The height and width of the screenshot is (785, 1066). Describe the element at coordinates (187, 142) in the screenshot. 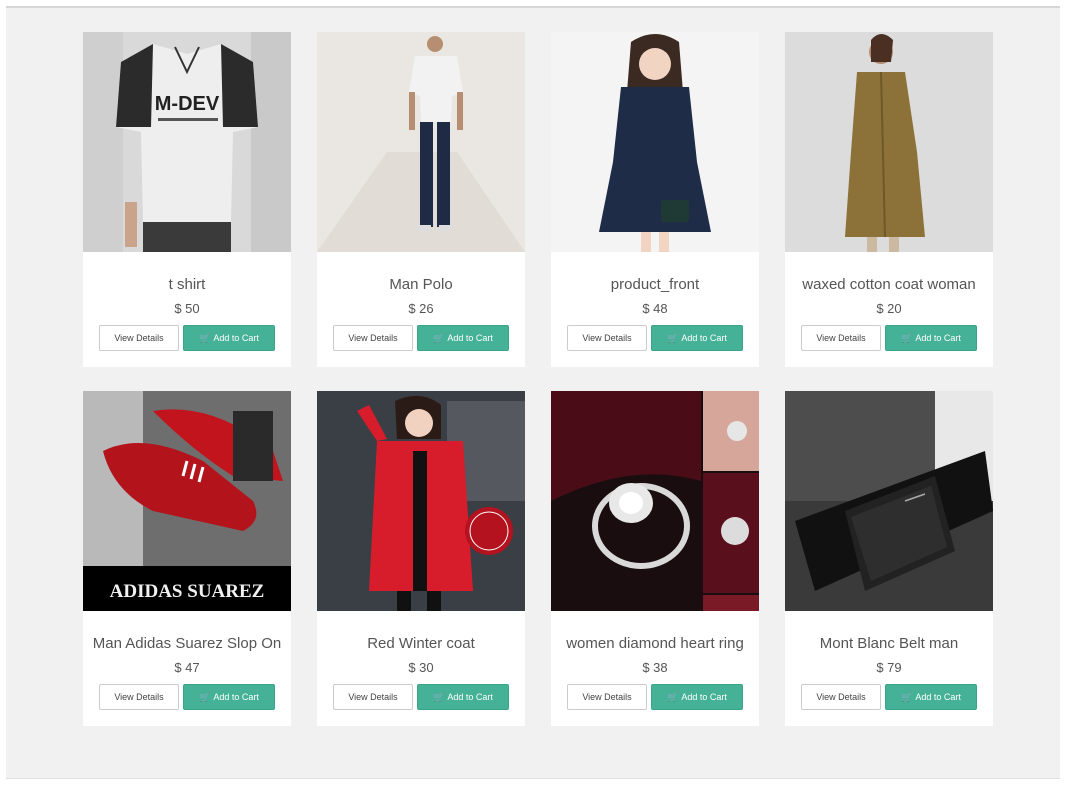

I see `product-image: M-DEV` at that location.